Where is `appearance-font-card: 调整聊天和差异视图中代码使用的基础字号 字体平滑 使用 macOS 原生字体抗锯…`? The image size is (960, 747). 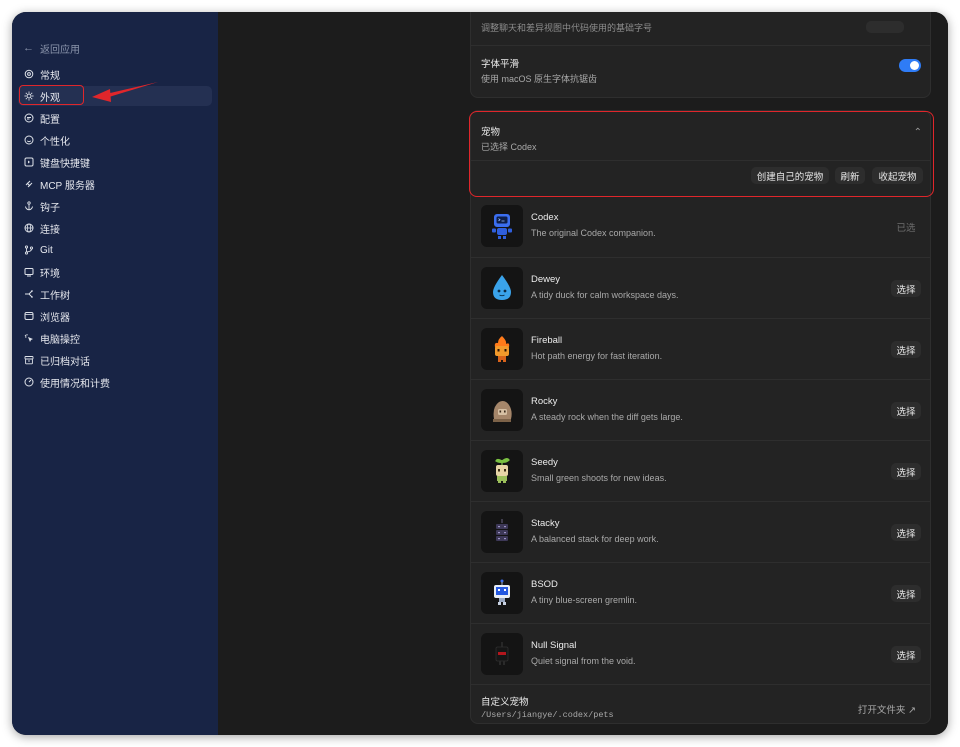 appearance-font-card: 调整聊天和差异视图中代码使用的基础字号 字体平滑 使用 macOS 原生字体抗锯… is located at coordinates (700, 55).